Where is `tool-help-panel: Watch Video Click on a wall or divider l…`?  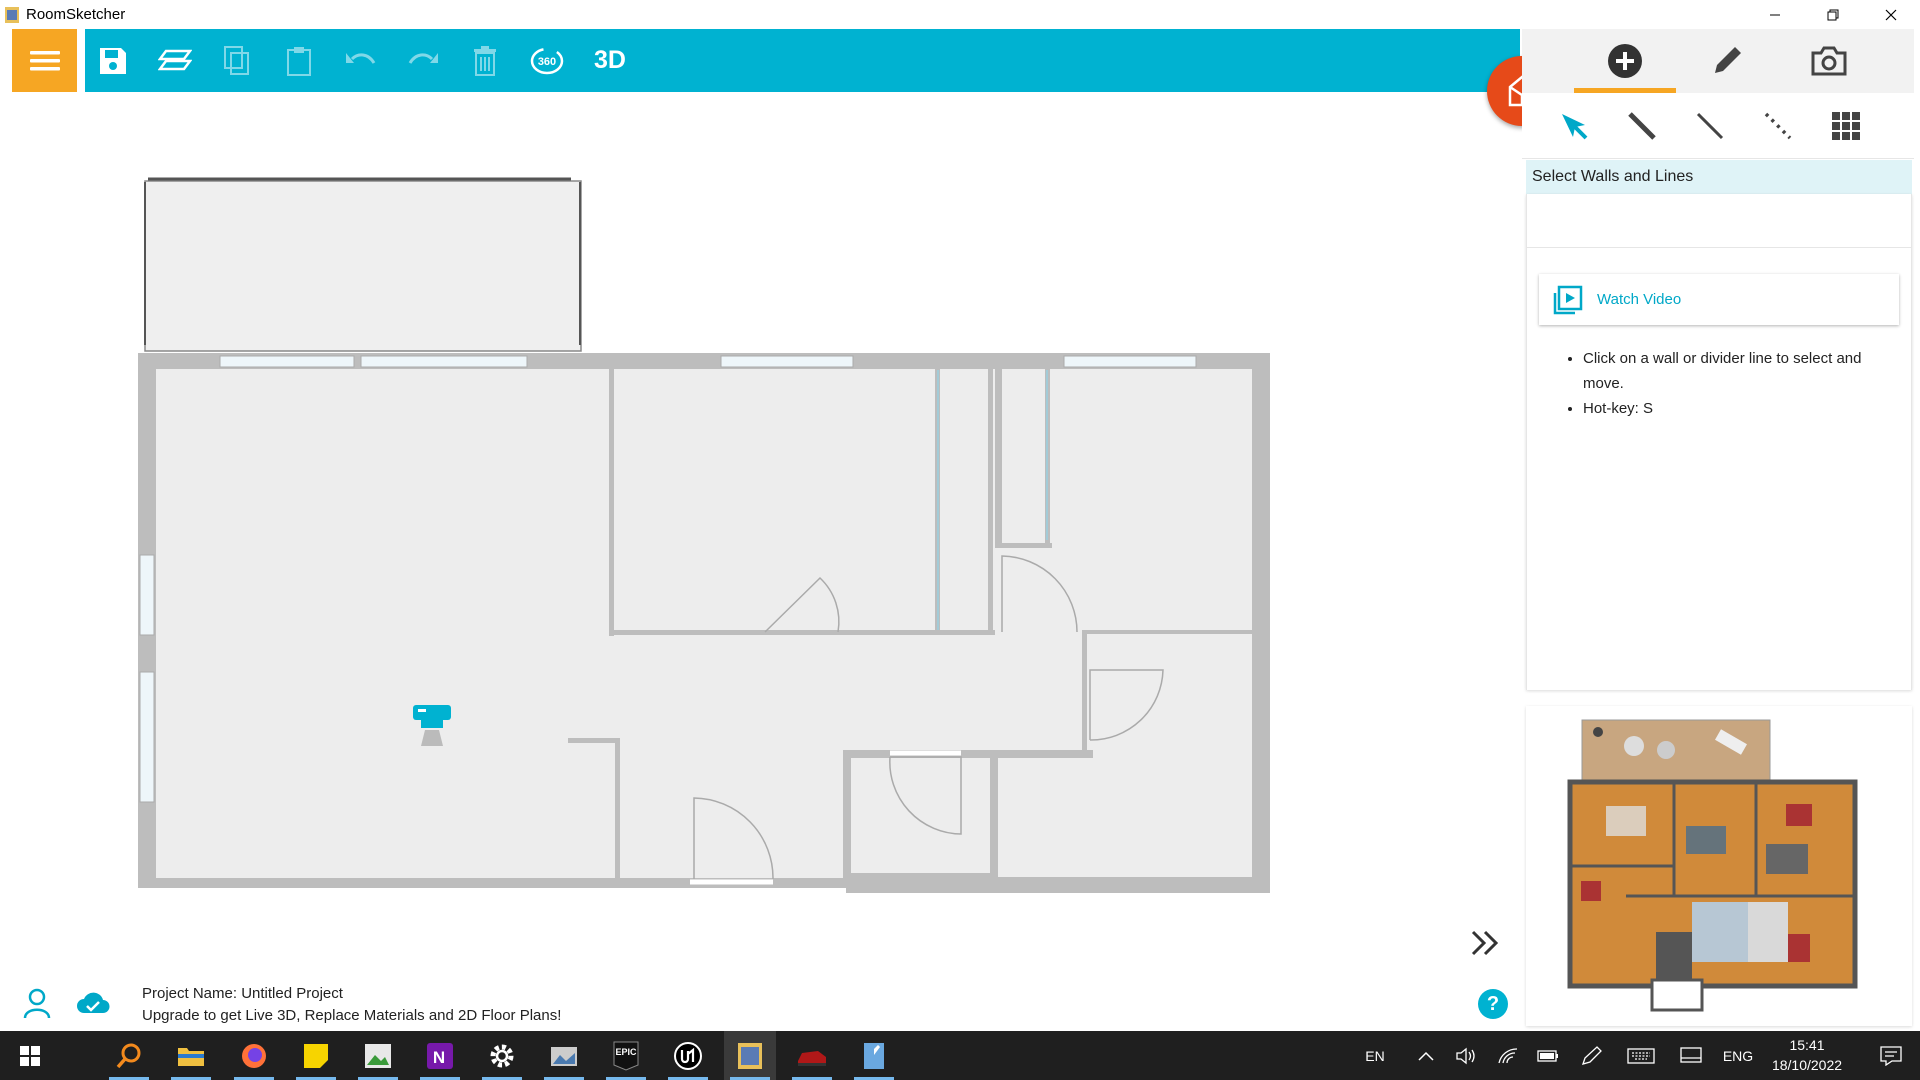 tool-help-panel: Watch Video Click on a wall or divider l… is located at coordinates (1719, 442).